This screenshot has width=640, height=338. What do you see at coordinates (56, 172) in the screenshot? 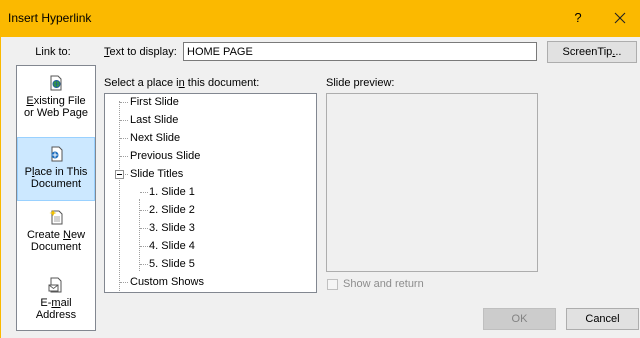
I see `link-place-in-document-line1: Place in This` at bounding box center [56, 172].